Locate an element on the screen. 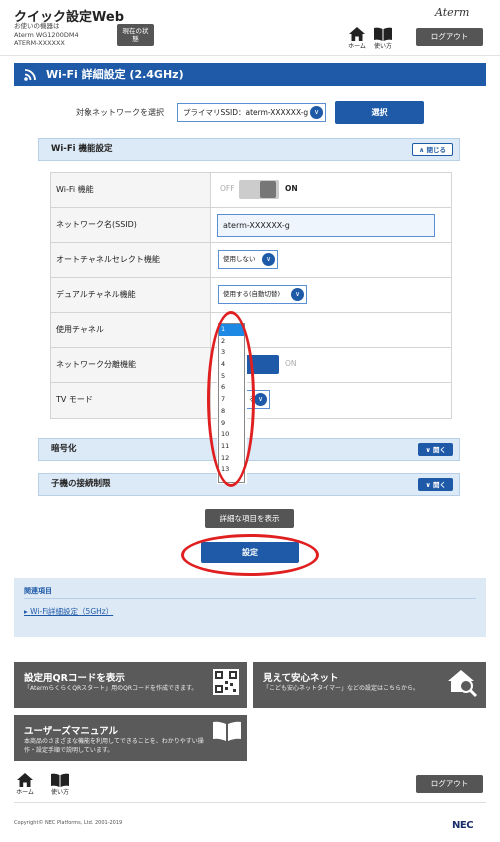 This screenshot has width=500, height=842. dual-channel-row: デュアルチャネル機能 使用する(自動切替) ∨ is located at coordinates (251, 295).